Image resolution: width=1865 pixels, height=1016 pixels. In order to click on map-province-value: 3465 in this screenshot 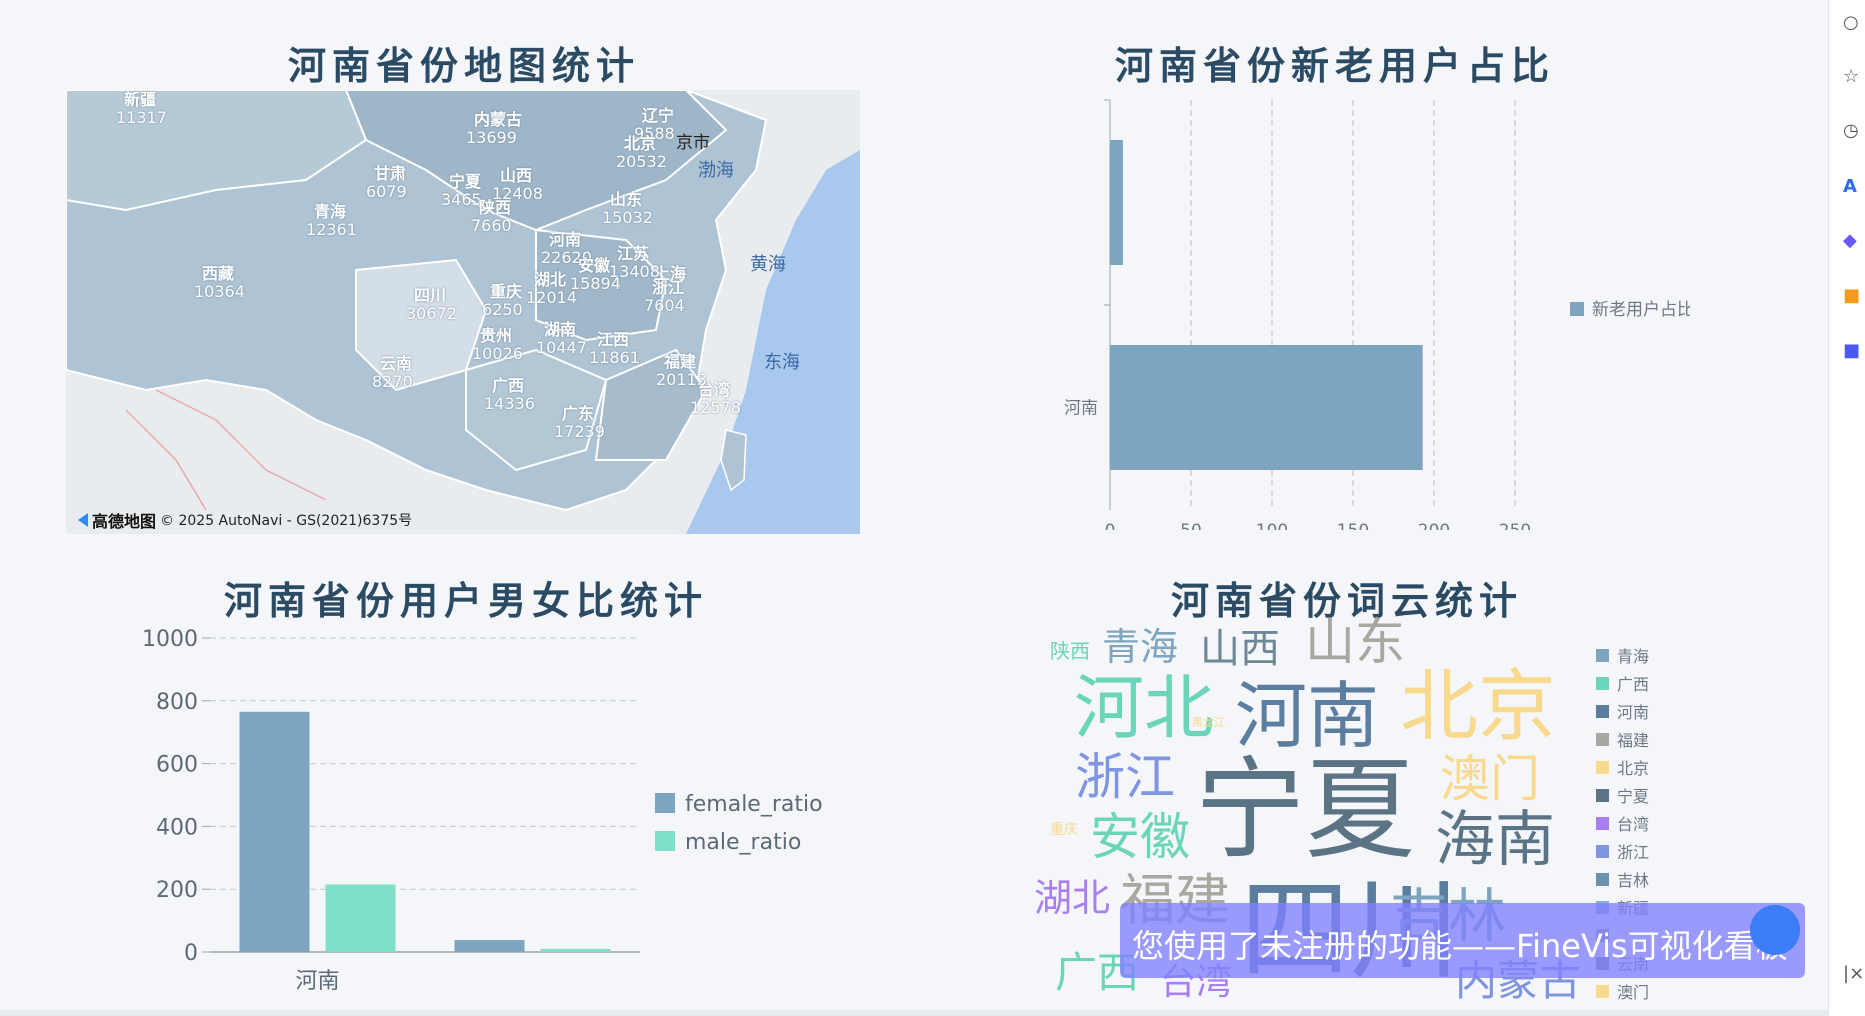, I will do `click(461, 199)`.